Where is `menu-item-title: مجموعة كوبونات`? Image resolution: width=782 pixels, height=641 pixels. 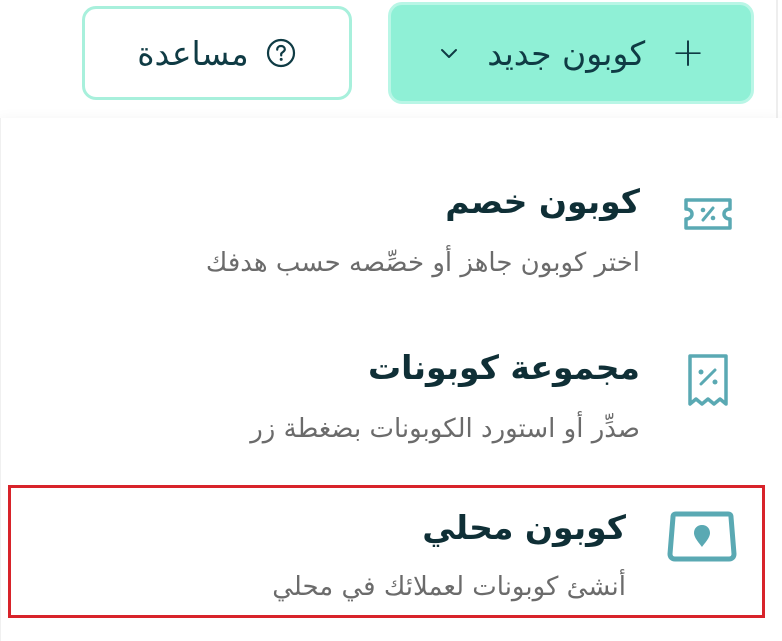 menu-item-title: مجموعة كوبونات is located at coordinates (504, 367).